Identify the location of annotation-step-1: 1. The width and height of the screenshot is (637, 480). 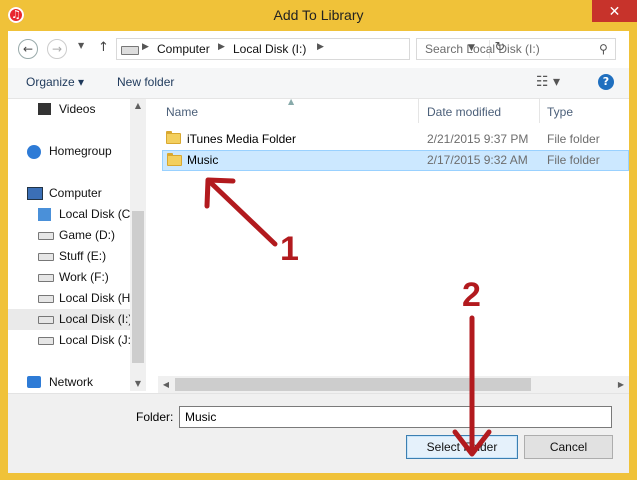
(289, 249).